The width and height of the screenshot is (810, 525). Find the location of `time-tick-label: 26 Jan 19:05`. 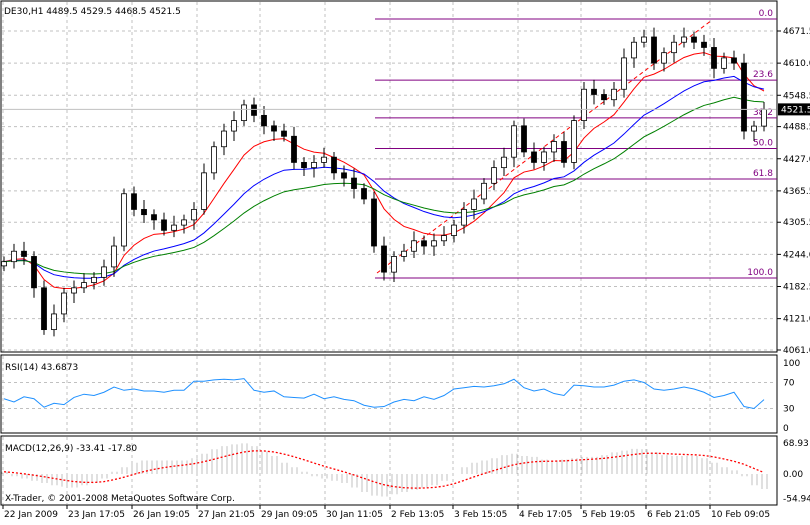

time-tick-label: 26 Jan 19:05 is located at coordinates (161, 515).